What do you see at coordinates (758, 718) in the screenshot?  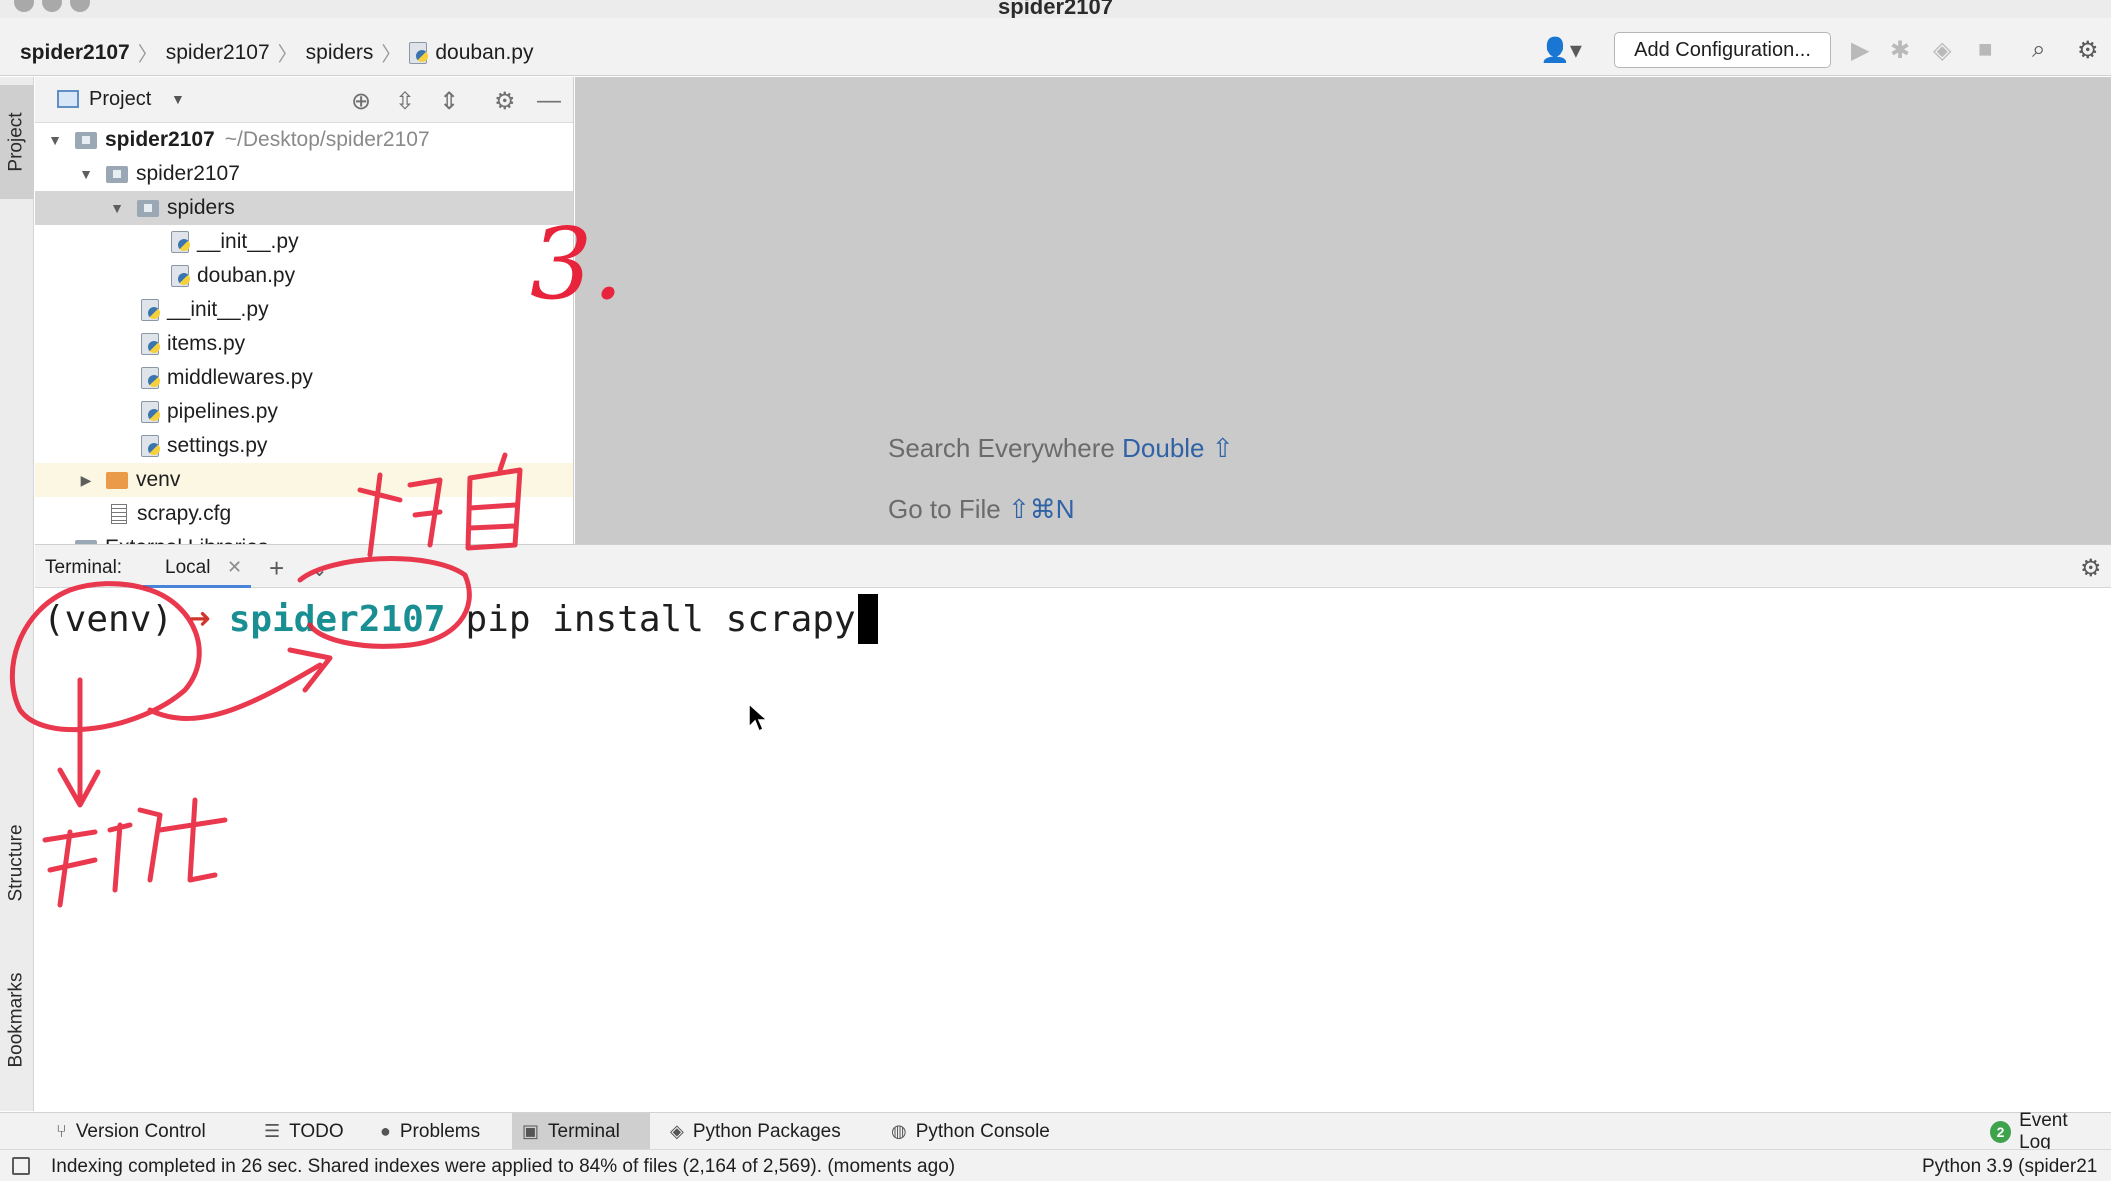 I see `mouse-pointer-icon` at bounding box center [758, 718].